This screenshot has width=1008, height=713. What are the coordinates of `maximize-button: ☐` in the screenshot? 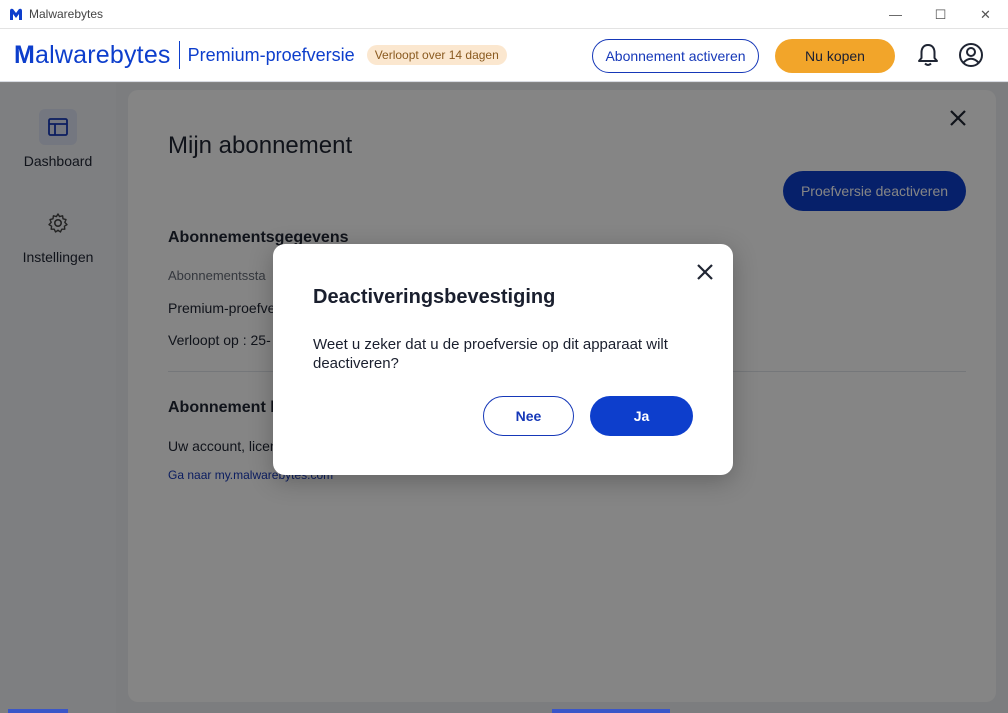 It's located at (940, 14).